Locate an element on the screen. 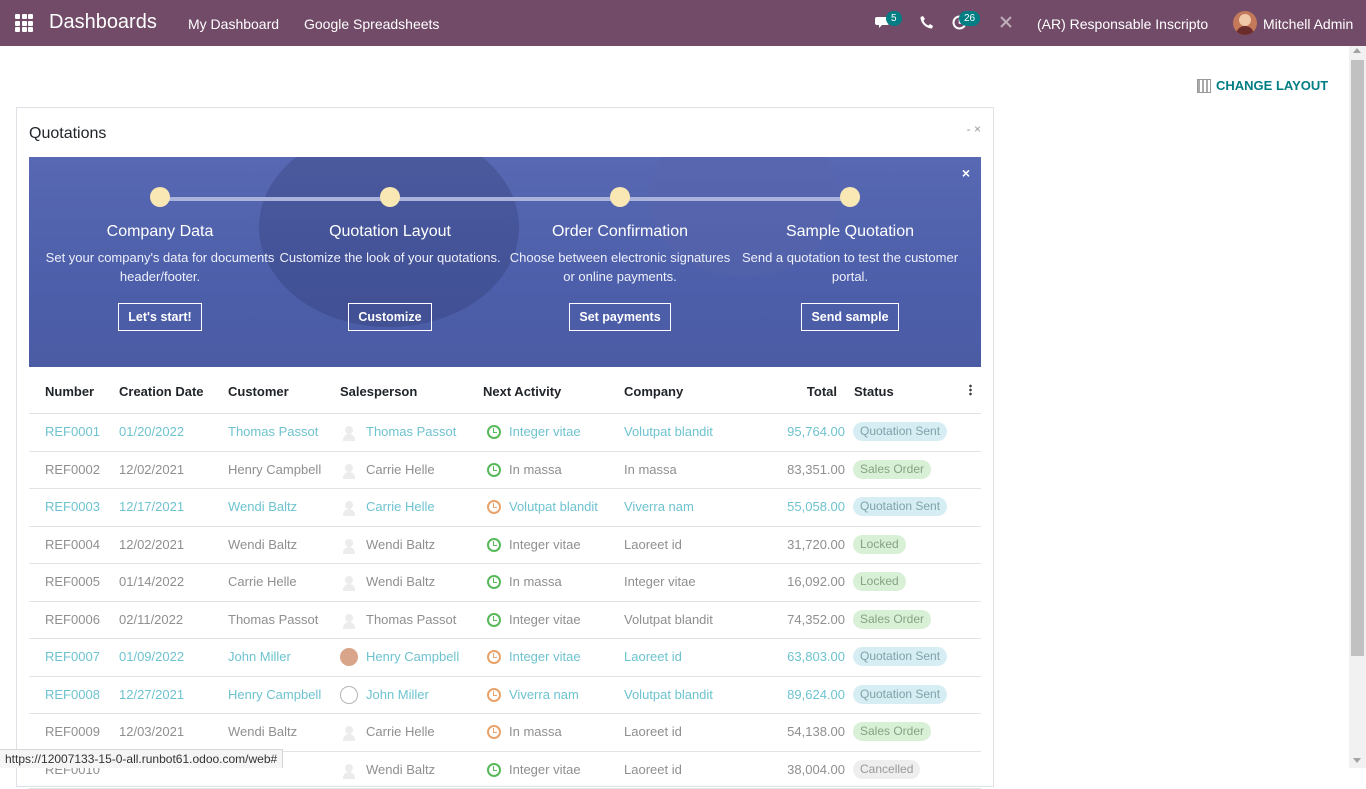  optional-columns-icon is located at coordinates (970, 390).